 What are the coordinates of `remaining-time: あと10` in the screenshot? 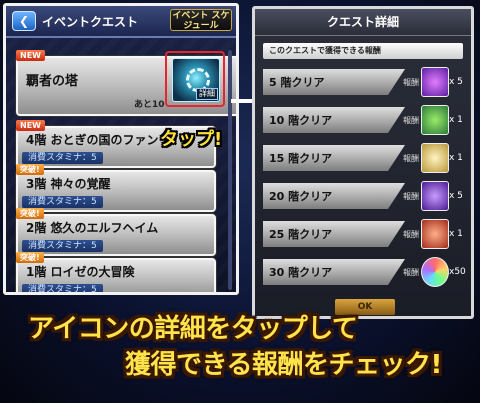 It's located at (149, 105).